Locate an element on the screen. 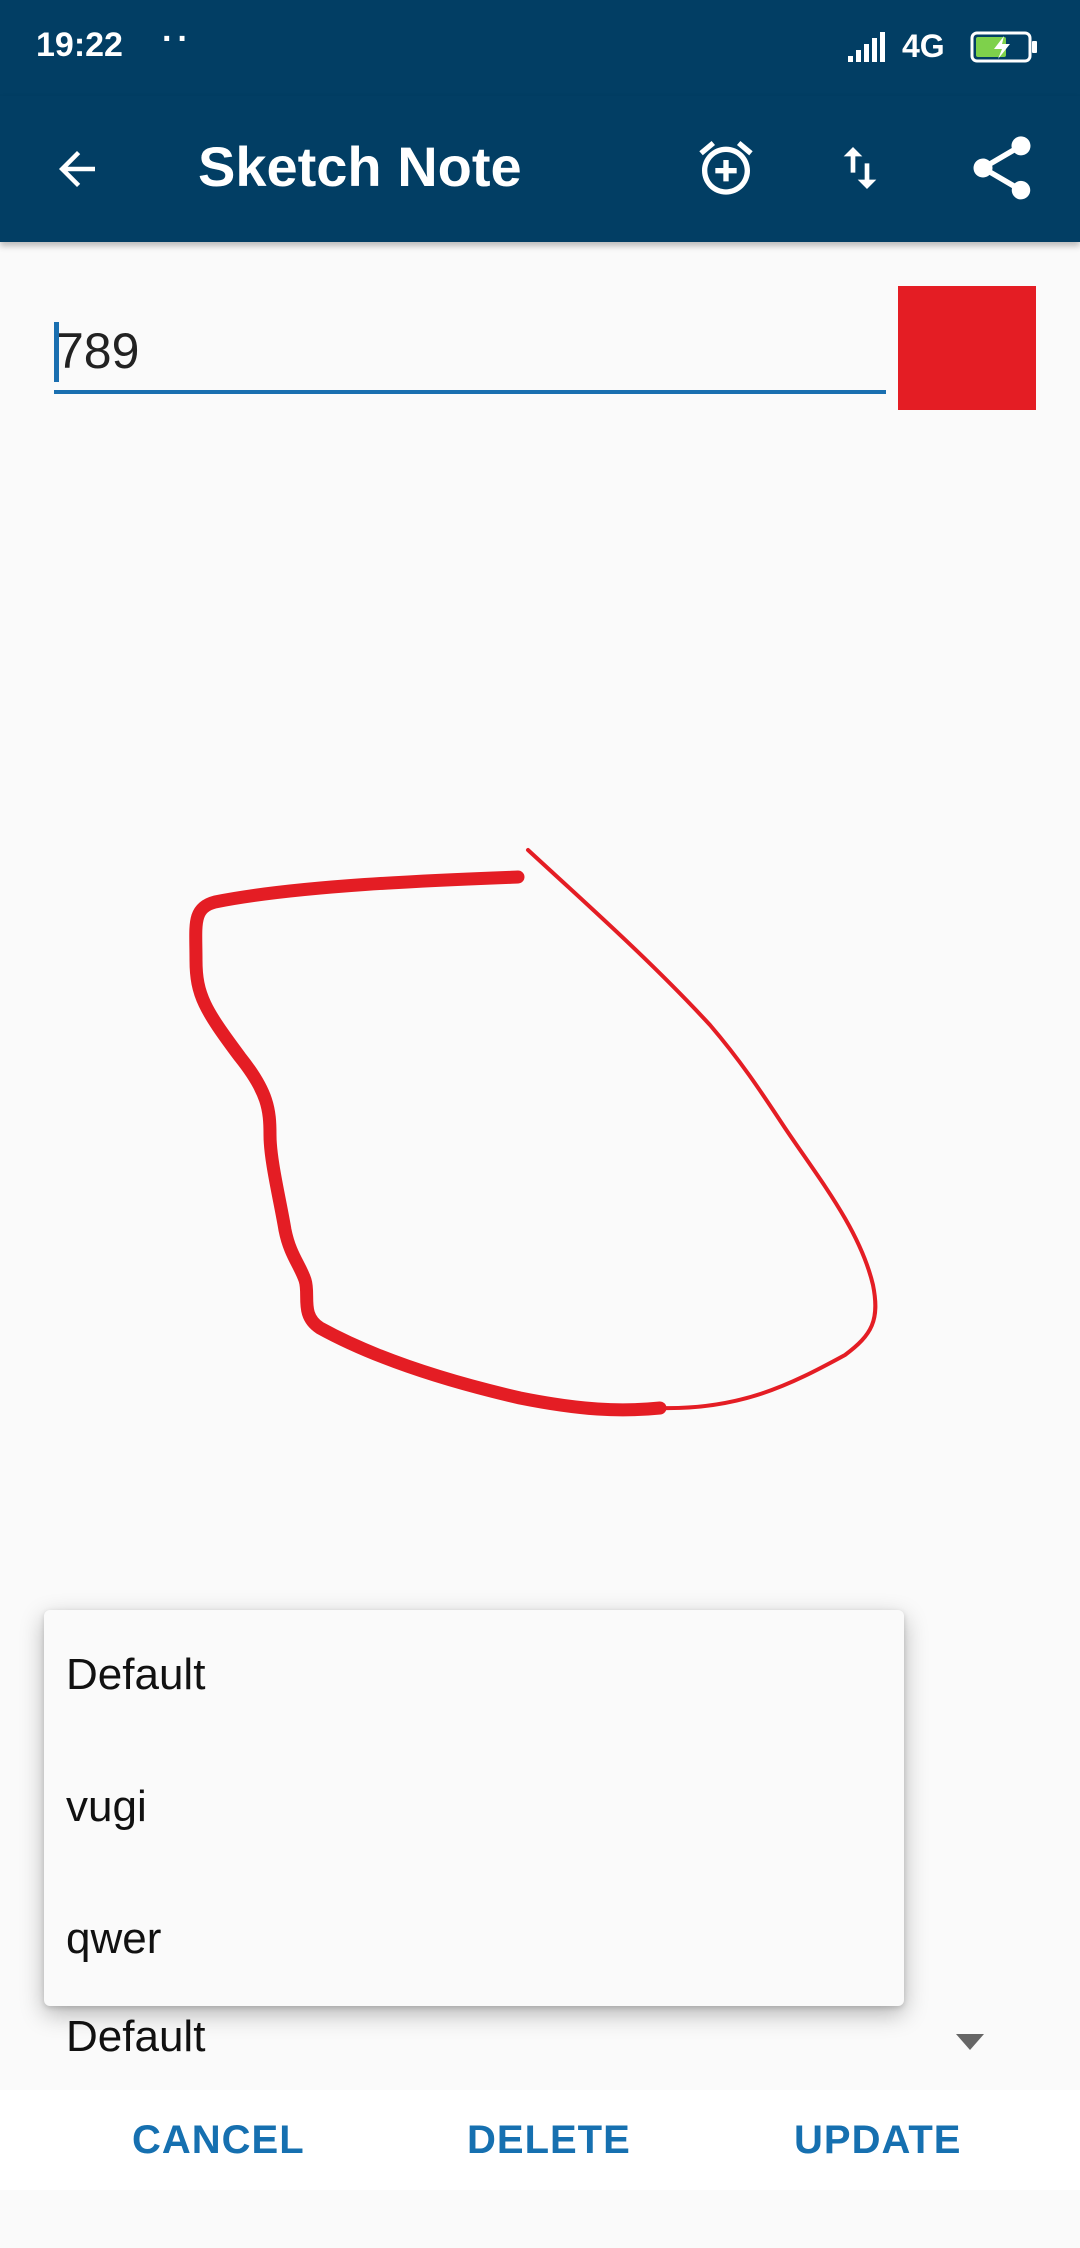  dropdown-arrow-icon is located at coordinates (970, 2042).